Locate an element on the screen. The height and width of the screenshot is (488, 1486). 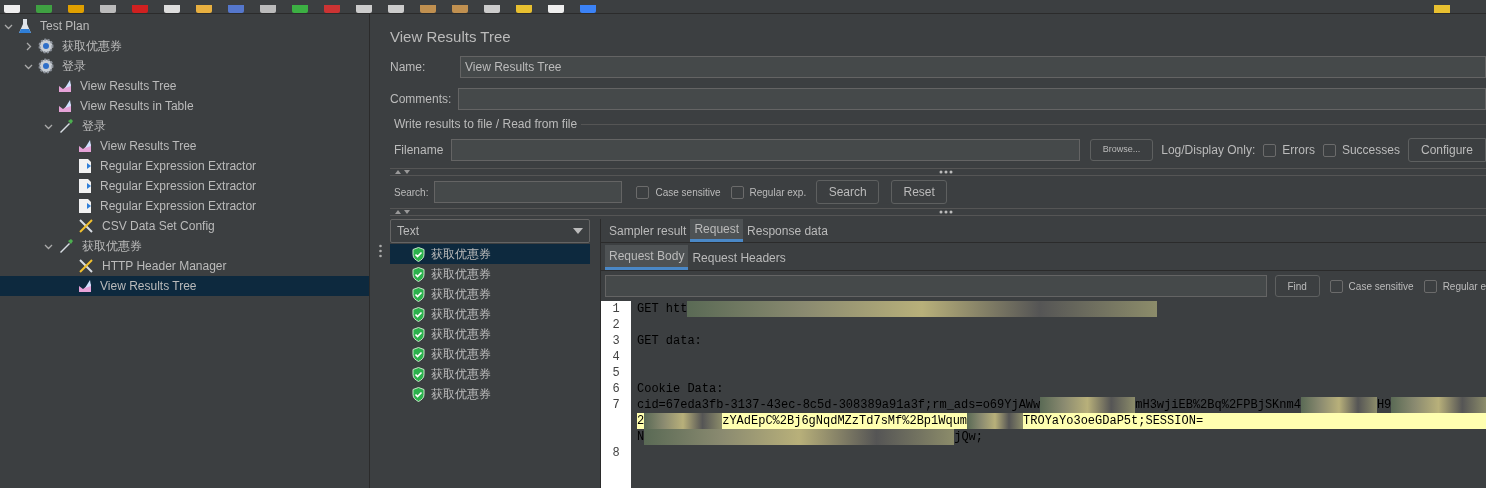
field-label: Log/Display Only: is located at coordinates (1208, 150).